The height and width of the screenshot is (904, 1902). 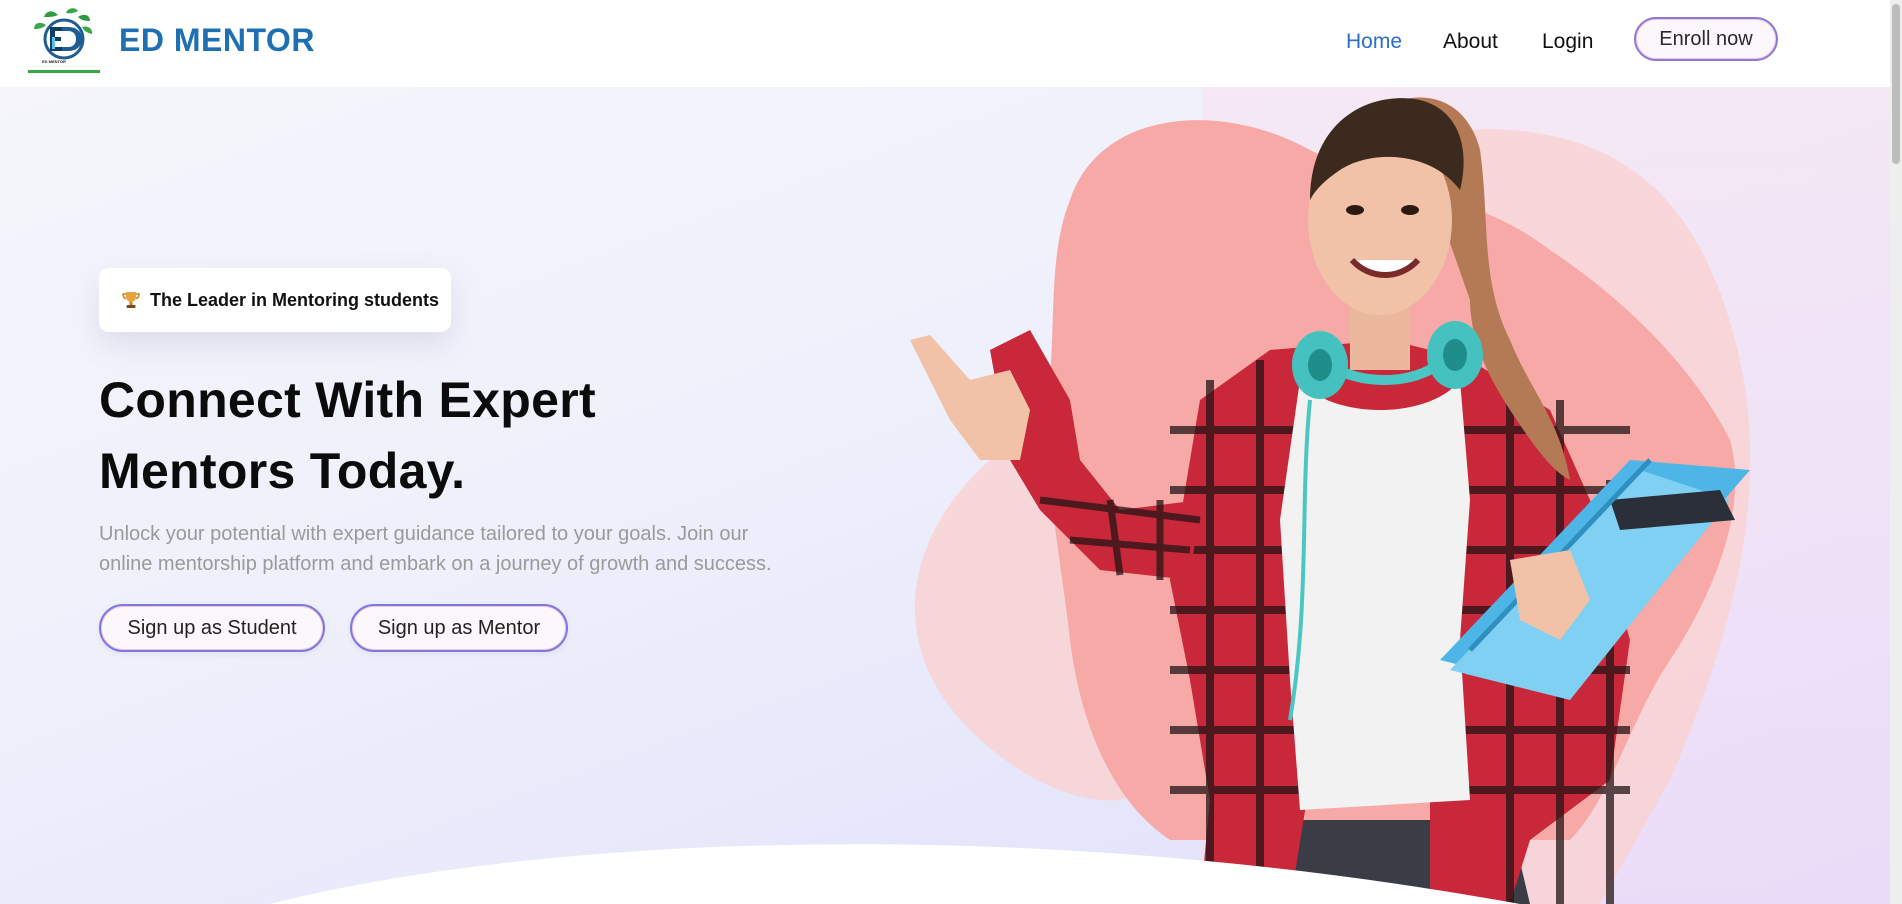 What do you see at coordinates (282, 471) in the screenshot?
I see `headline-line-2: Mentors Today.` at bounding box center [282, 471].